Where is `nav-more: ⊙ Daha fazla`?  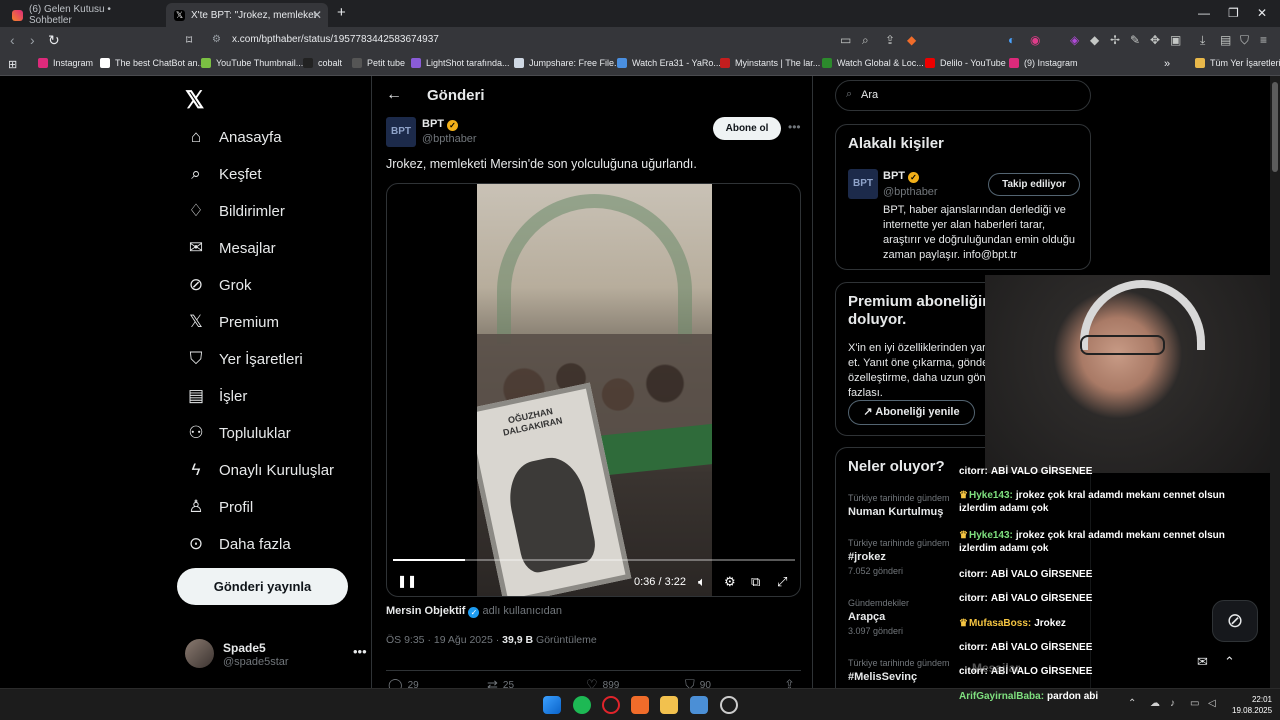 nav-more: ⊙ Daha fazla is located at coordinates (238, 544).